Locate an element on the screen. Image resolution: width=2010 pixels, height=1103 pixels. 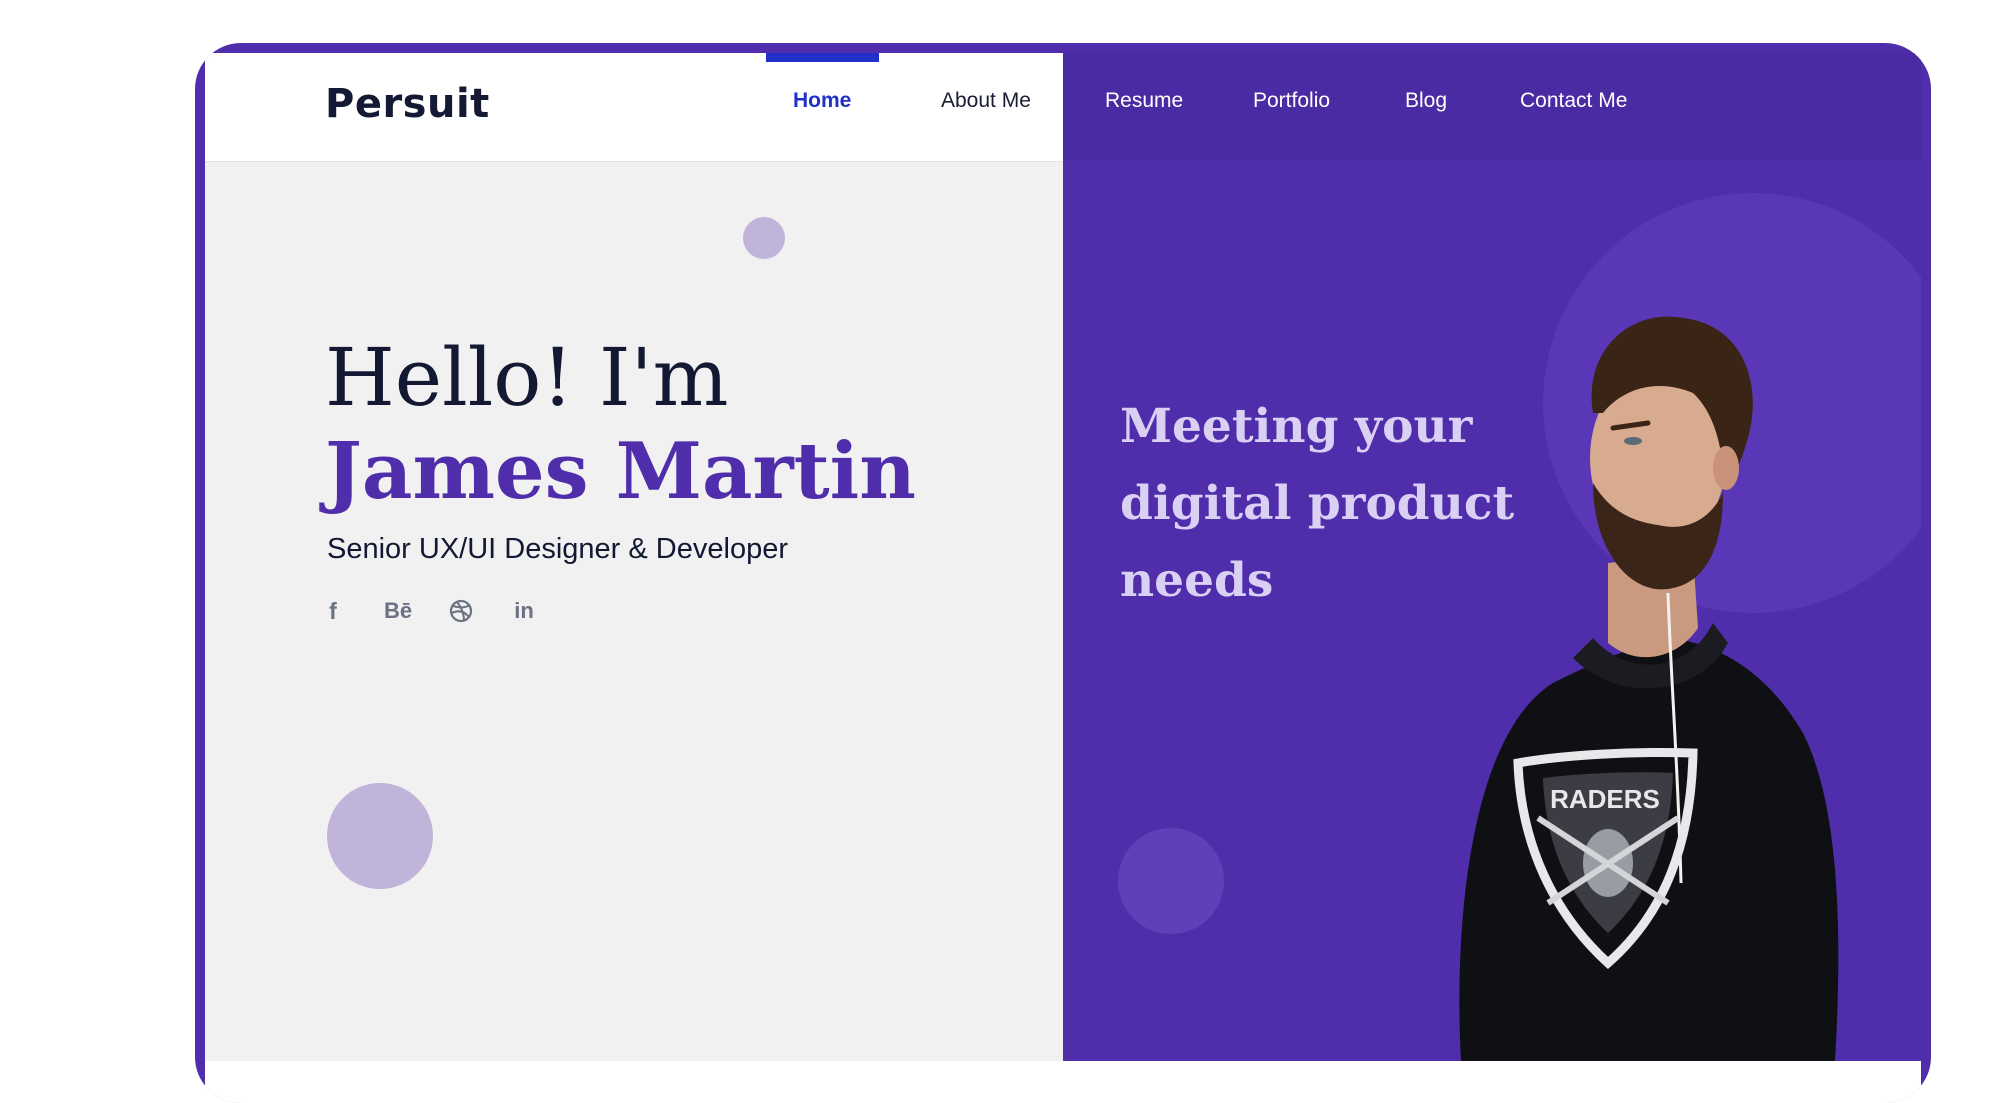
dribbble-glyph is located at coordinates (461, 611).